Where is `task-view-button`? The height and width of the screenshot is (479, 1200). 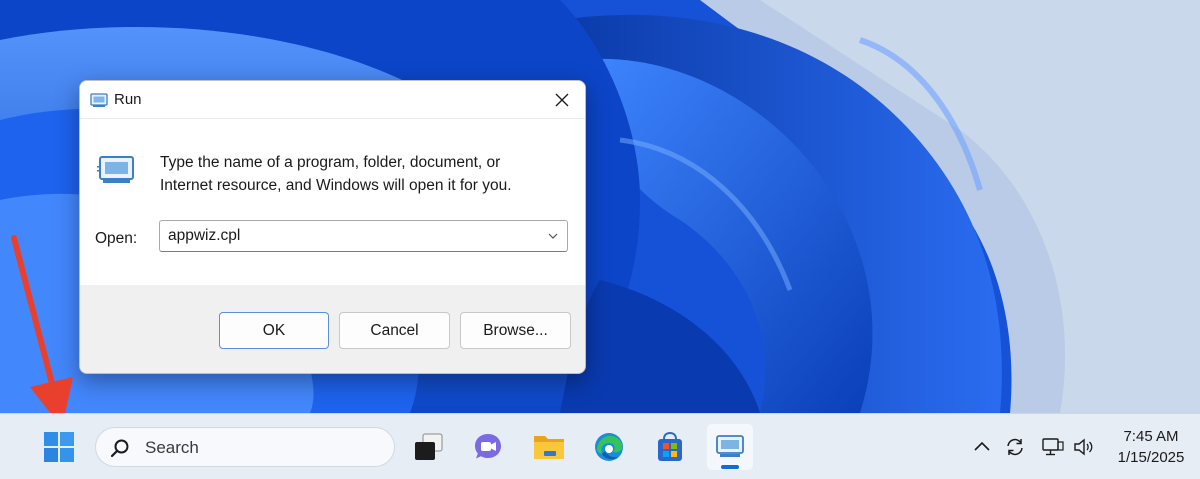
task-view-button is located at coordinates (428, 447).